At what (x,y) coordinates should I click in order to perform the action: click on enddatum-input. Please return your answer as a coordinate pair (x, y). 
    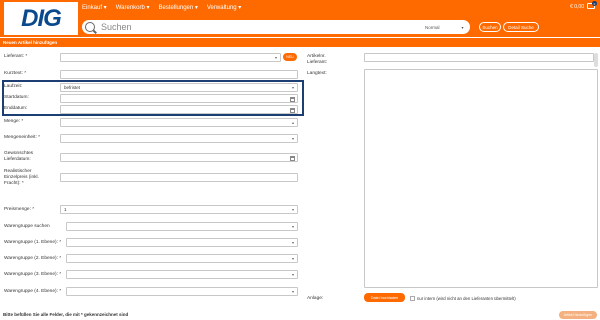
    Looking at the image, I should click on (179, 109).